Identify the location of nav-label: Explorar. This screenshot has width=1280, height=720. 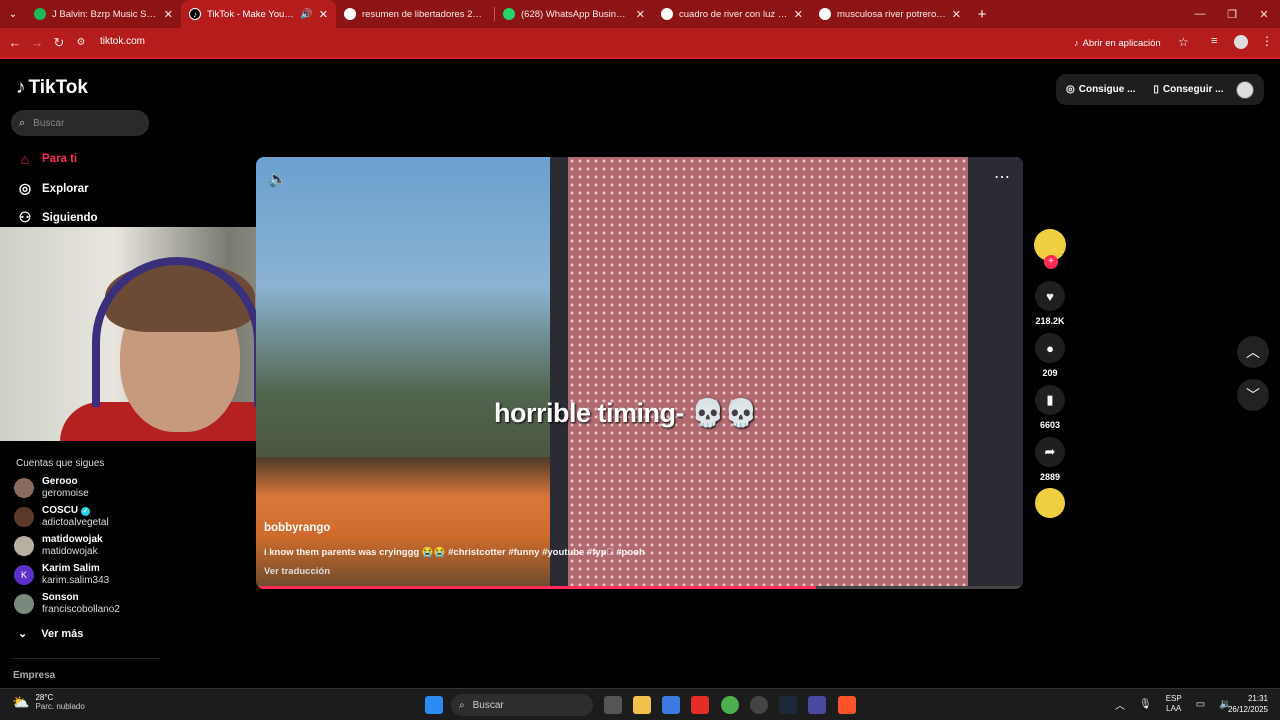
(65, 188).